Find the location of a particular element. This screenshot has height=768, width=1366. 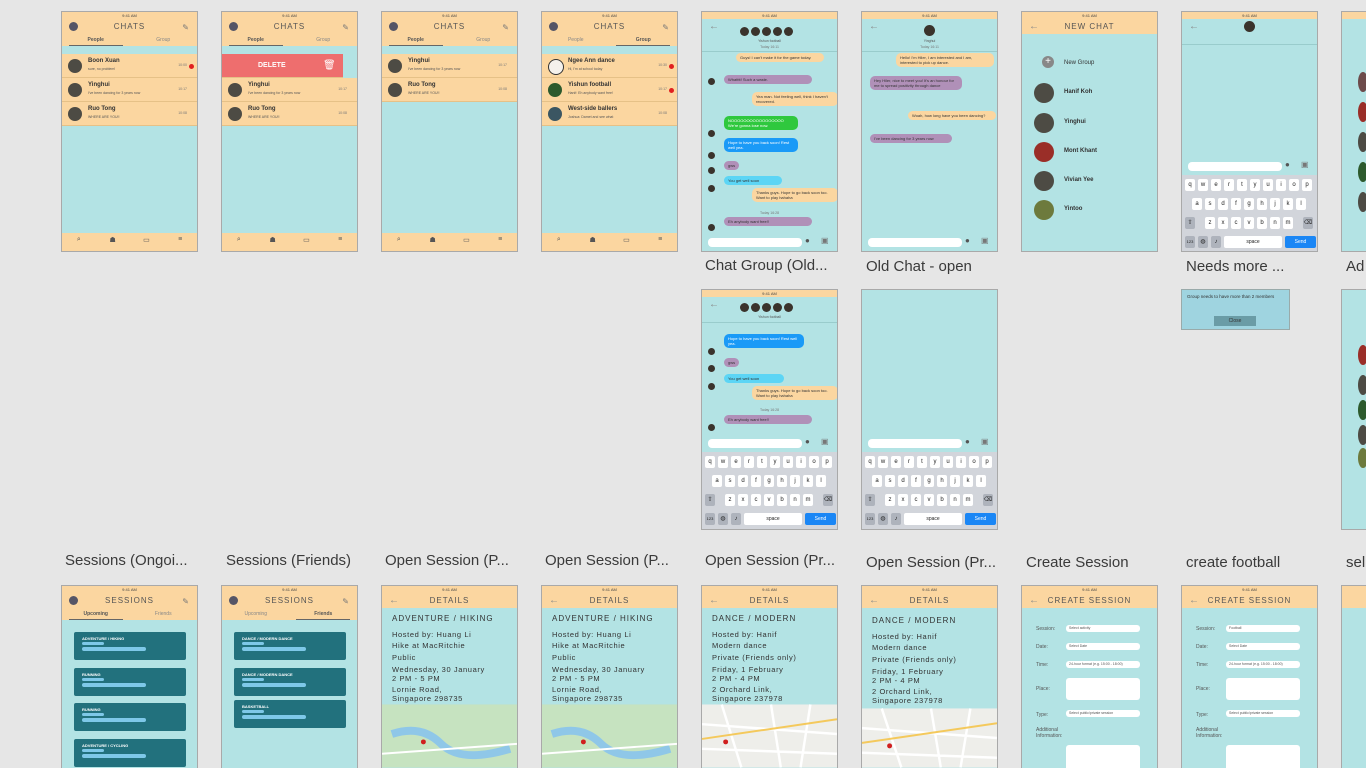

new-group-button: New Group is located at coordinates (1079, 63).